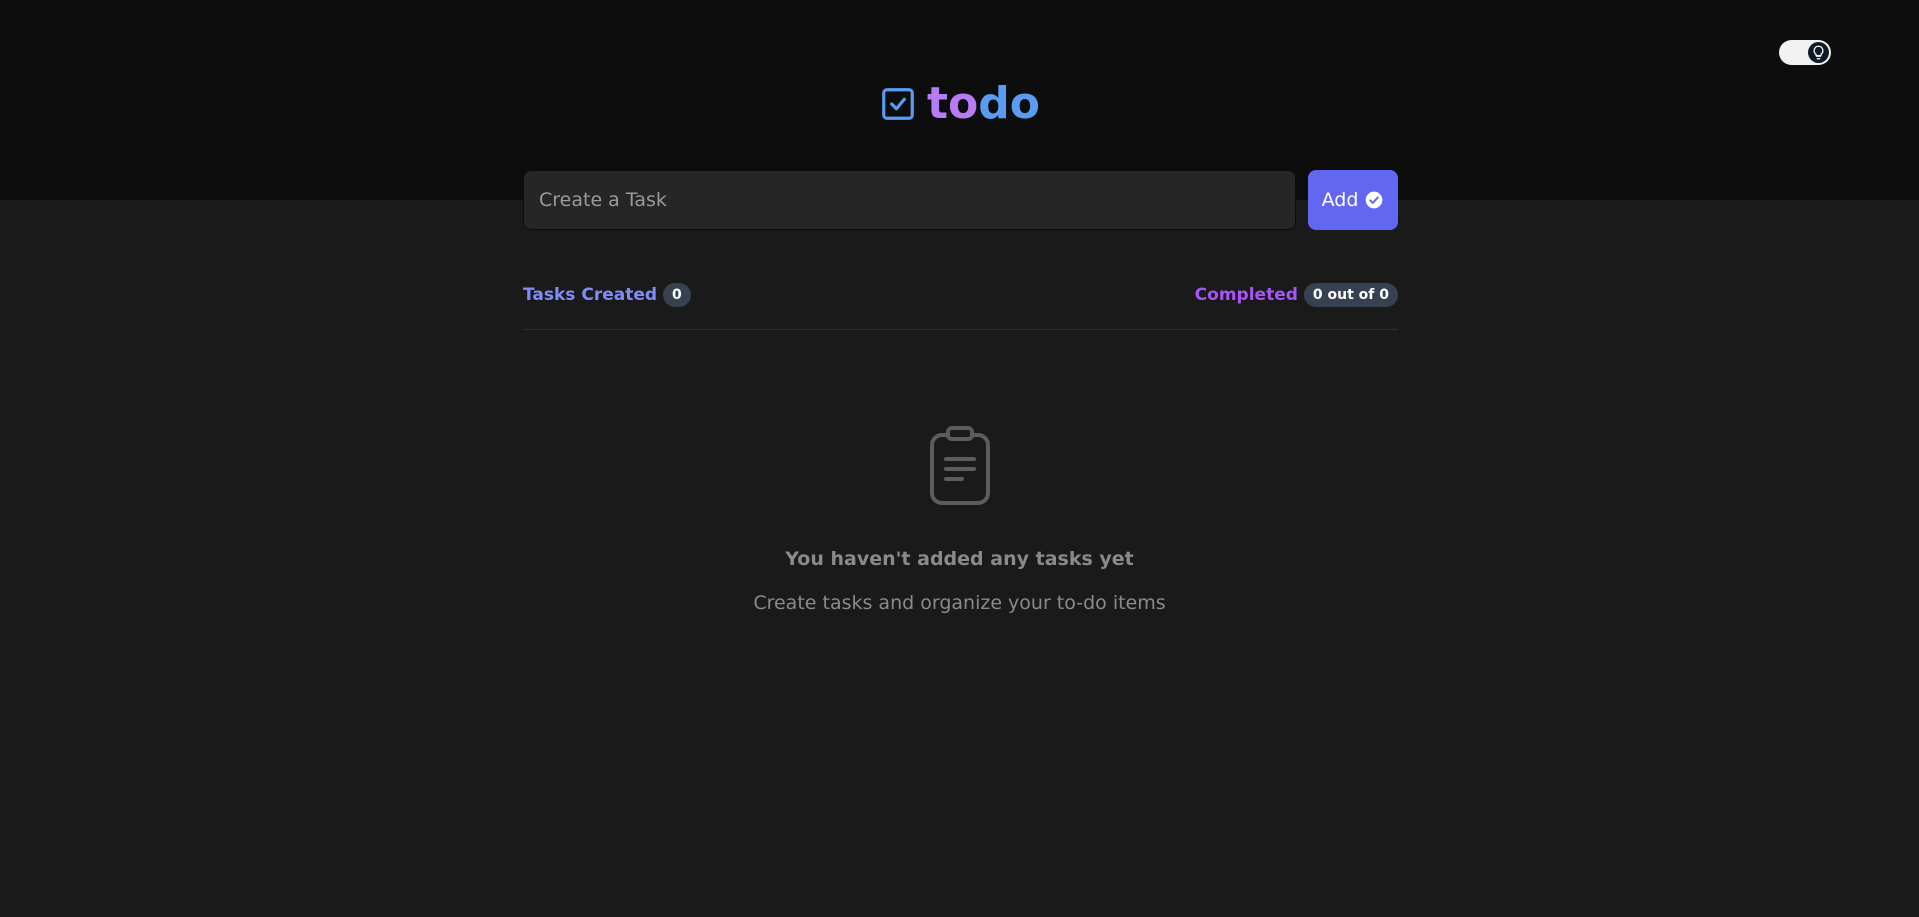 This screenshot has height=917, width=1919. I want to click on clipboard-icon, so click(959, 465).